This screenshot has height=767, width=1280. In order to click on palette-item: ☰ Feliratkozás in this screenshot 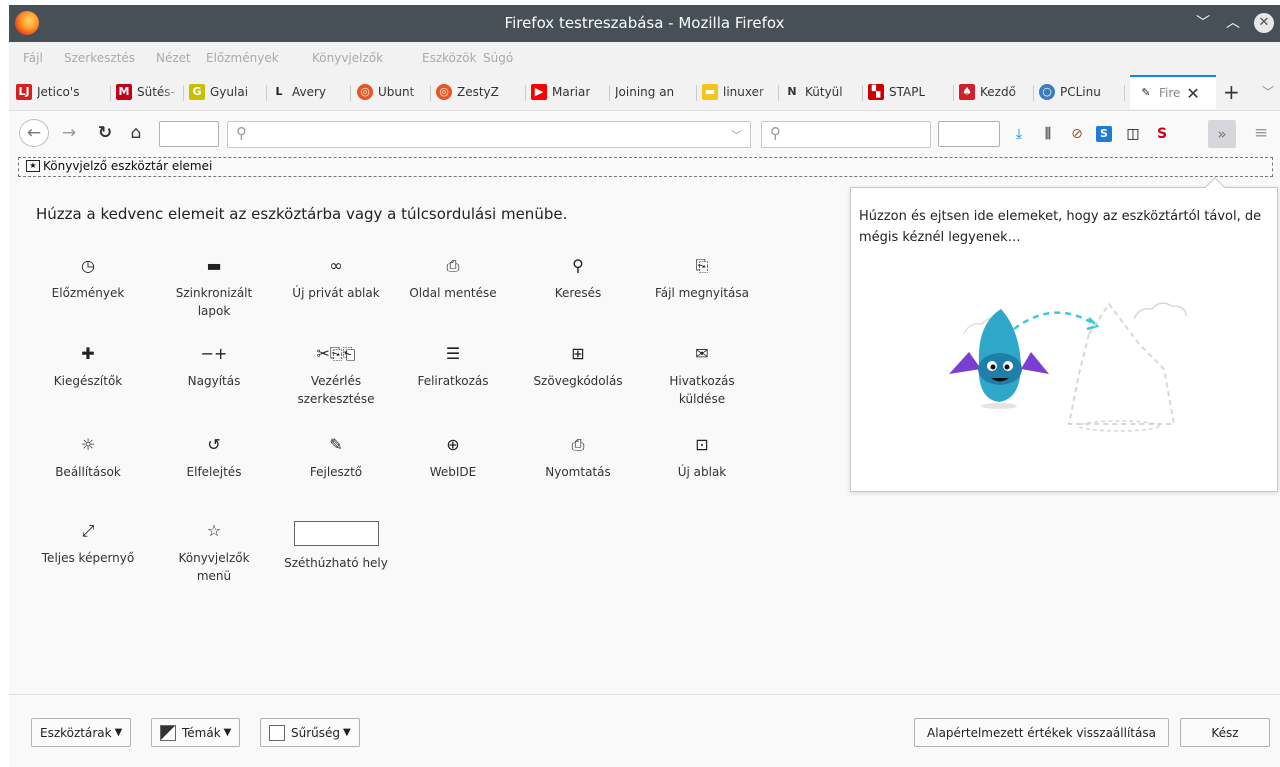, I will do `click(453, 367)`.